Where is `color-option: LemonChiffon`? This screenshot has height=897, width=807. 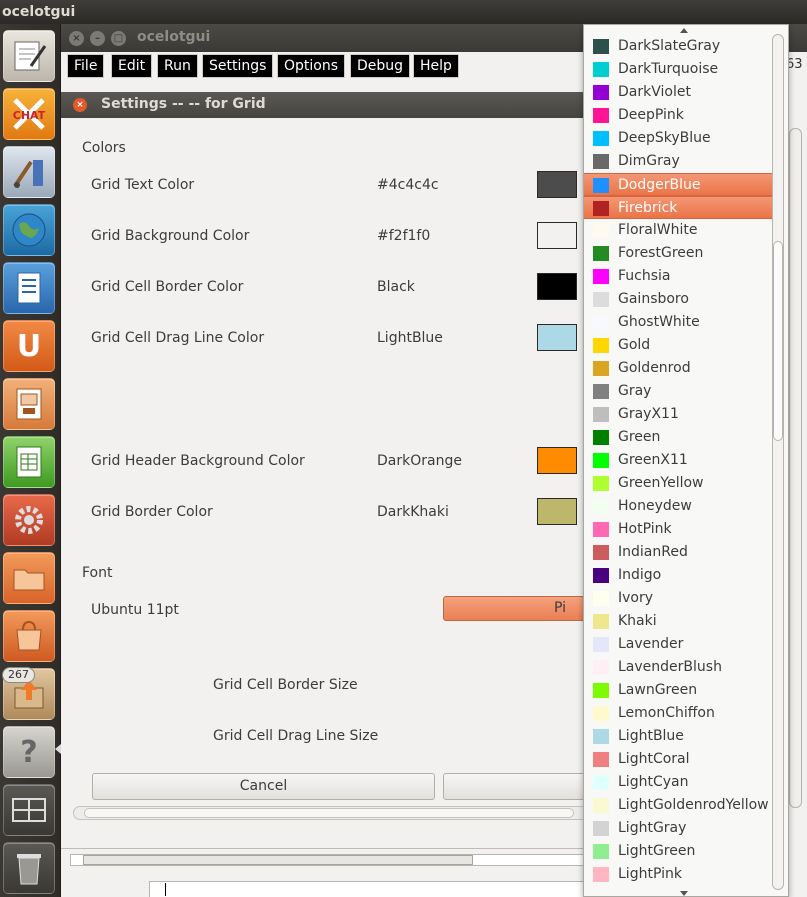 color-option: LemonChiffon is located at coordinates (678, 713).